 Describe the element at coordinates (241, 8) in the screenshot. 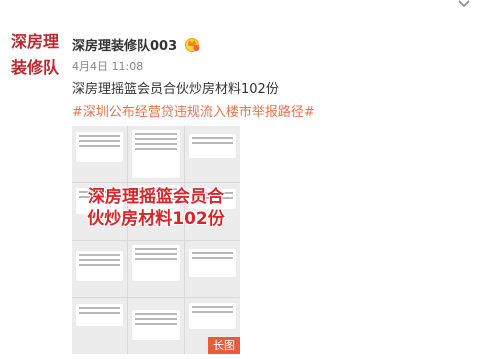

I see `top-bar` at that location.